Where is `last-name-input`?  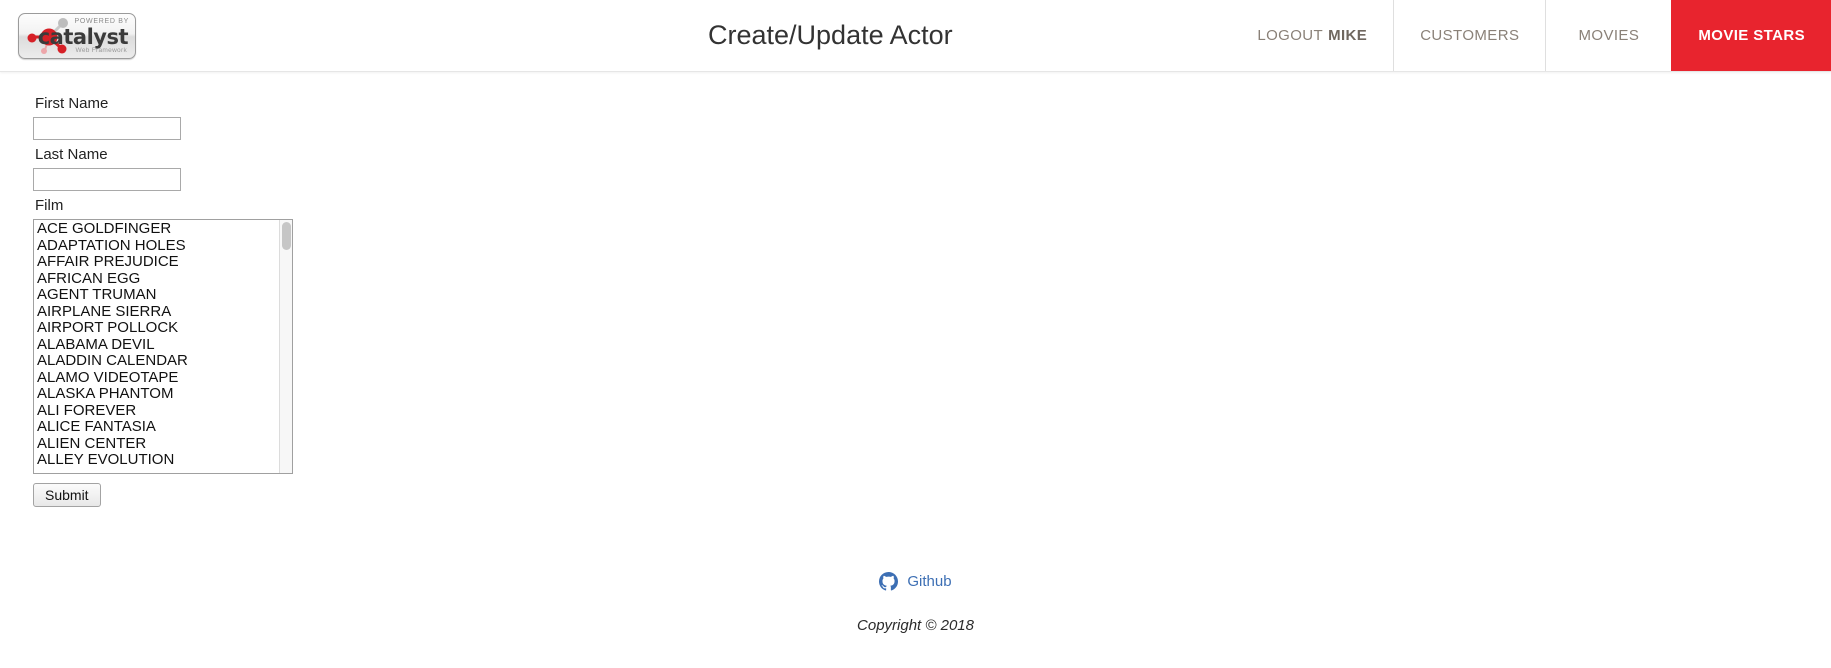 last-name-input is located at coordinates (107, 179).